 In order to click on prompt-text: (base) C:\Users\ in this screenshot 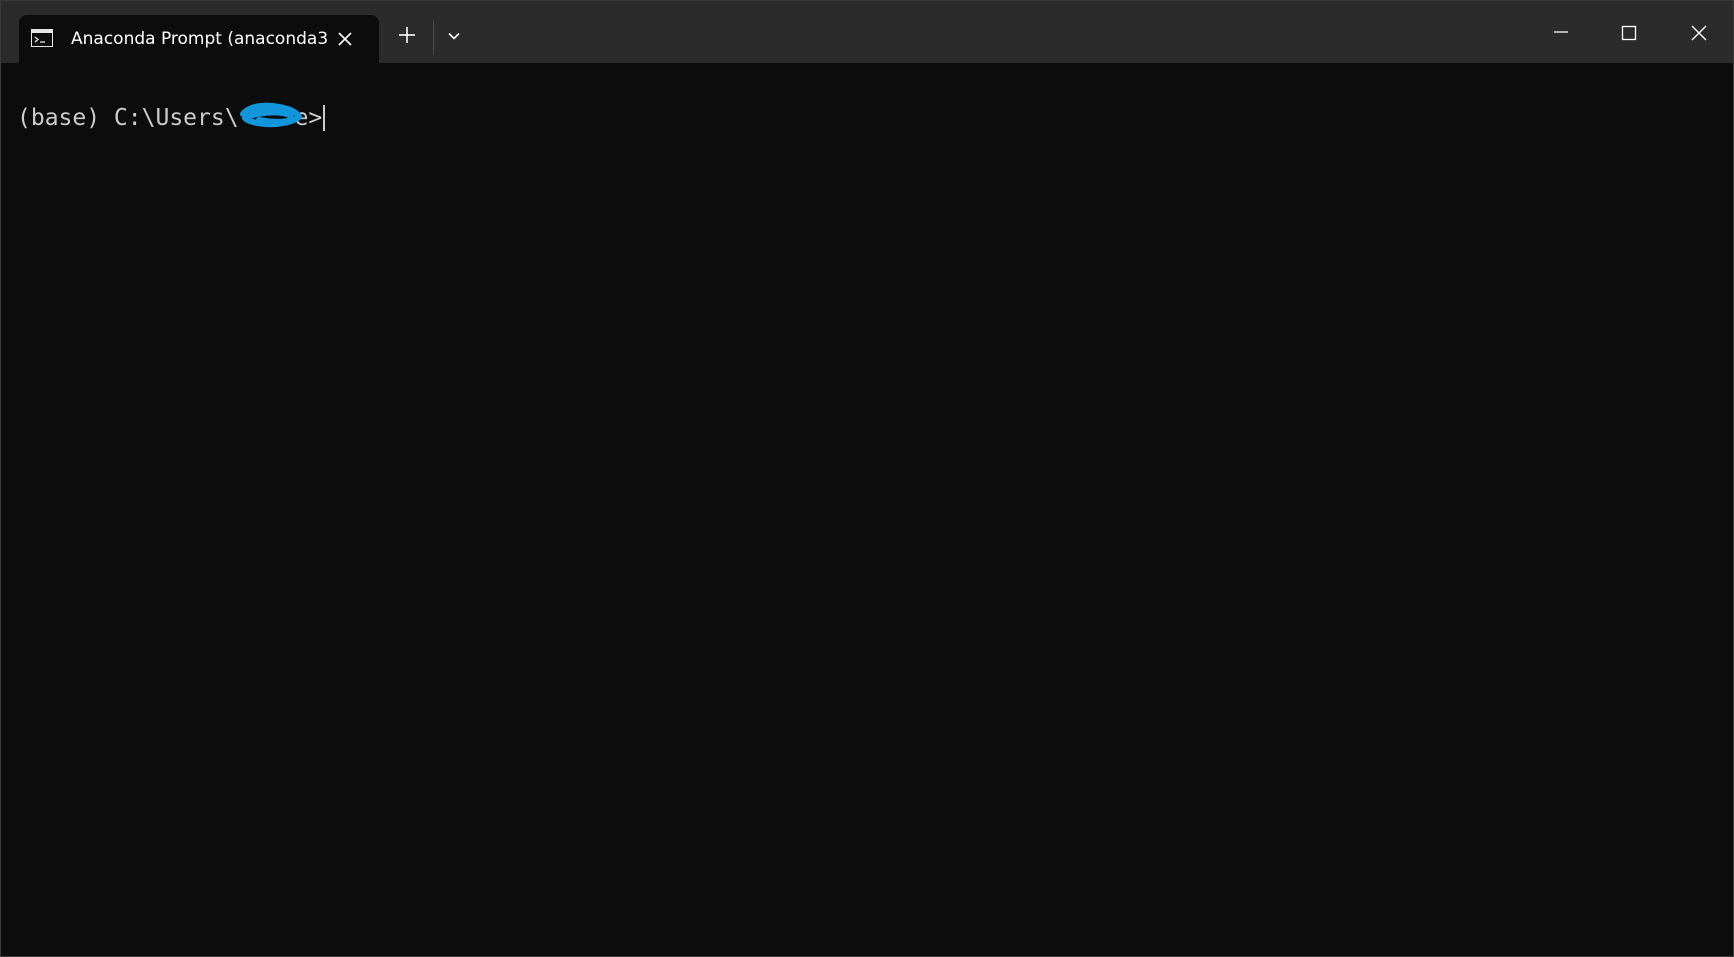, I will do `click(128, 118)`.